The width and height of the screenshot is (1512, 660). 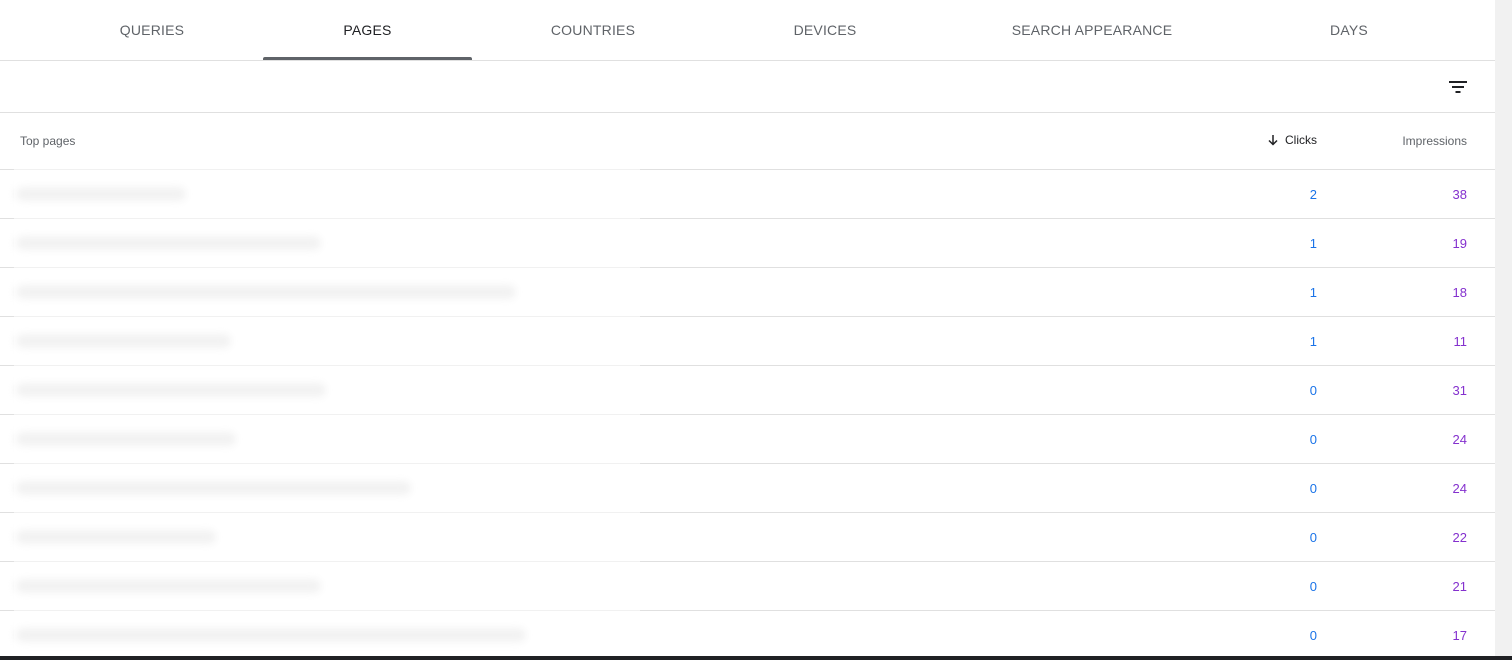 What do you see at coordinates (747, 586) in the screenshot?
I see `table-row: 0 21` at bounding box center [747, 586].